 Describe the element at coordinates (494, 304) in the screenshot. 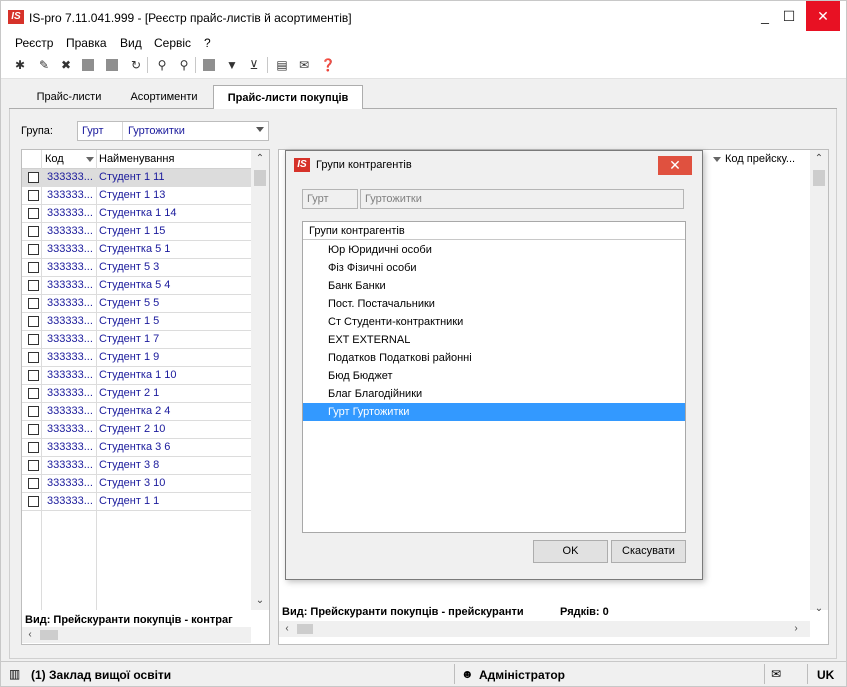

I see `list-item: Пост. Постачальники` at that location.